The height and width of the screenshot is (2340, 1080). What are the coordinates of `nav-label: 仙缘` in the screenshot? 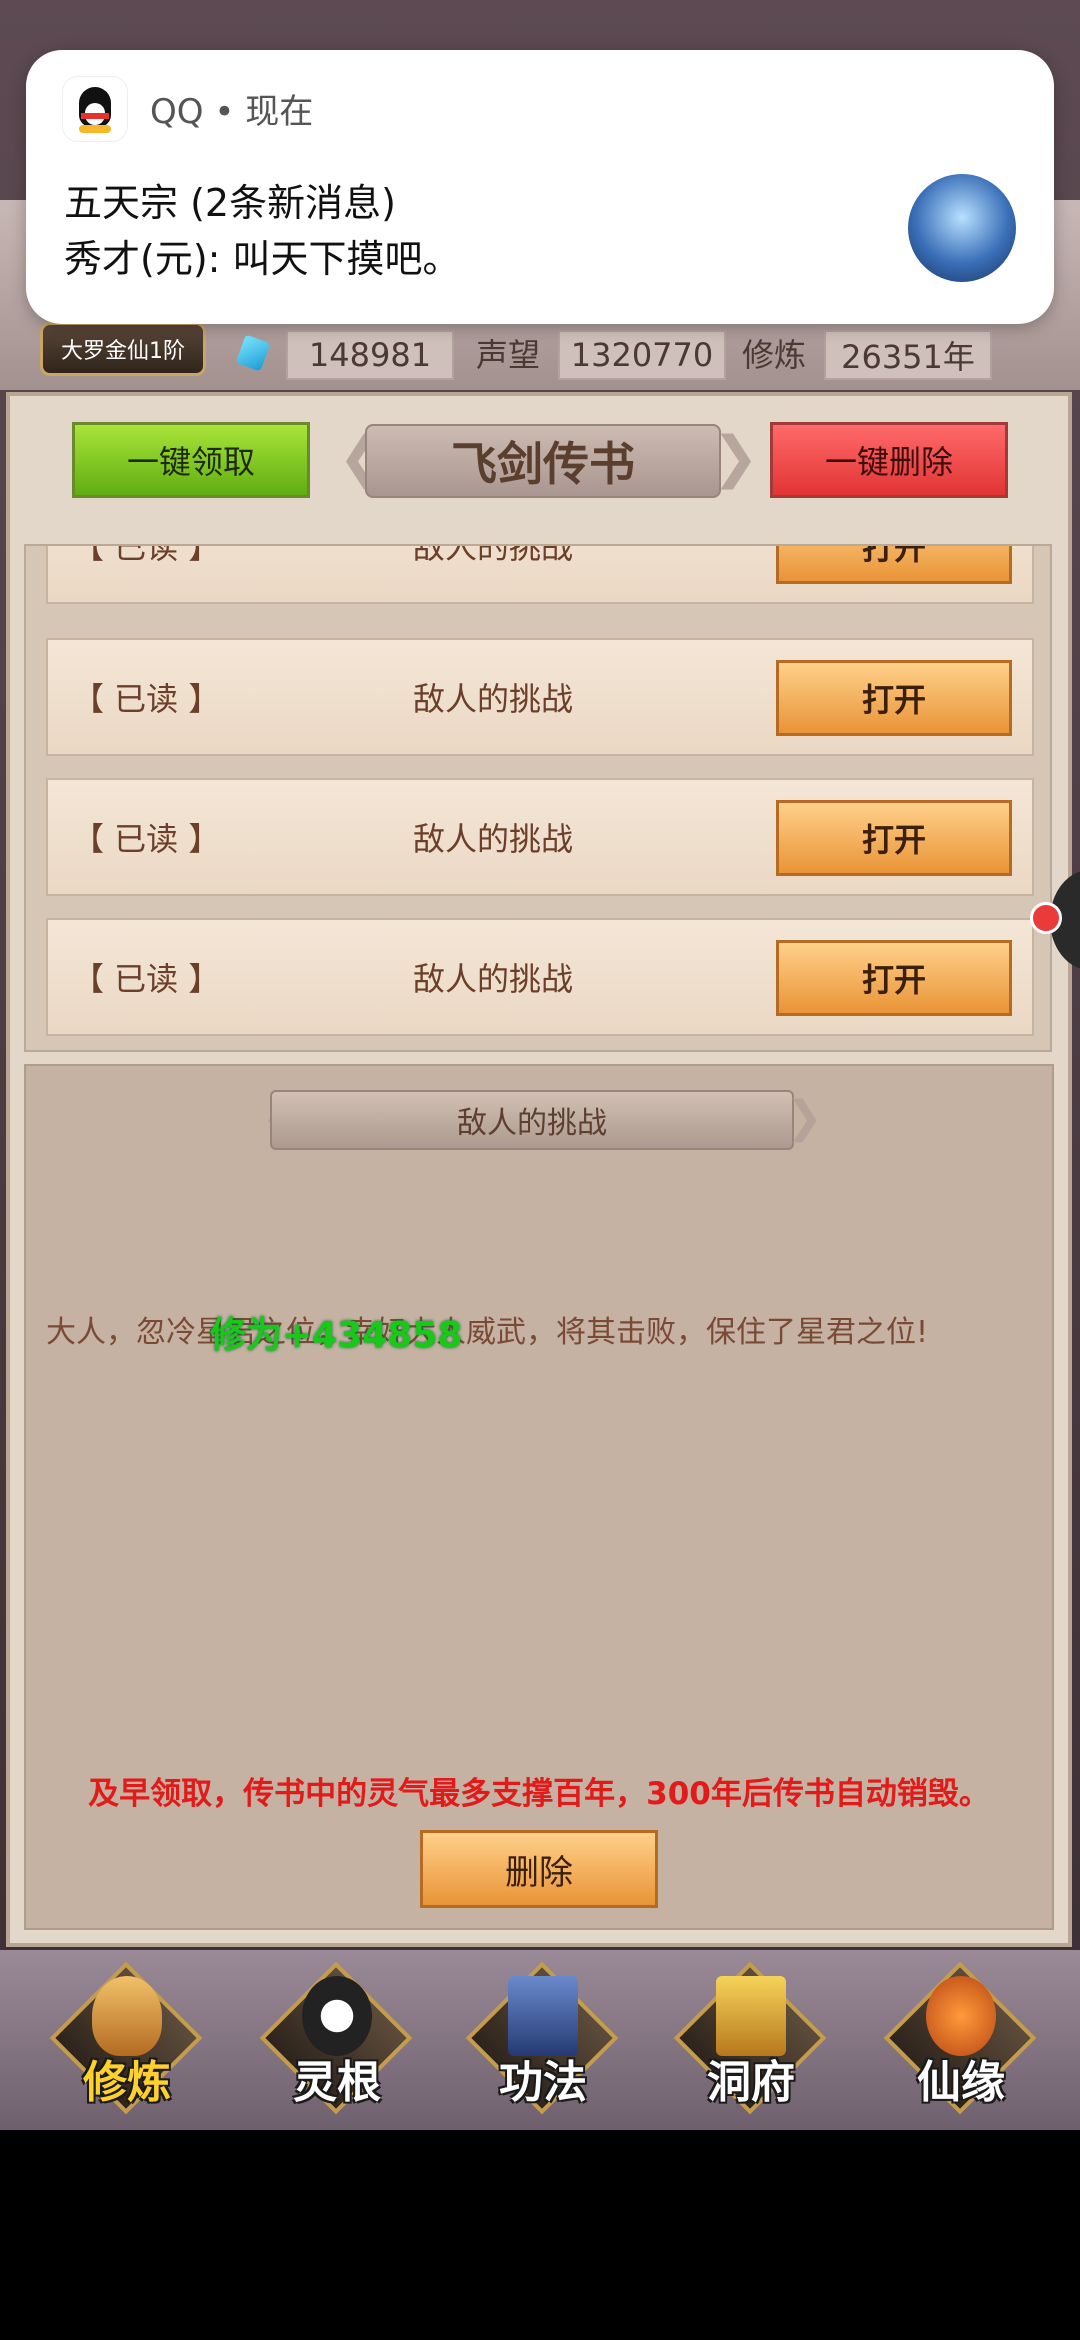 It's located at (961, 2082).